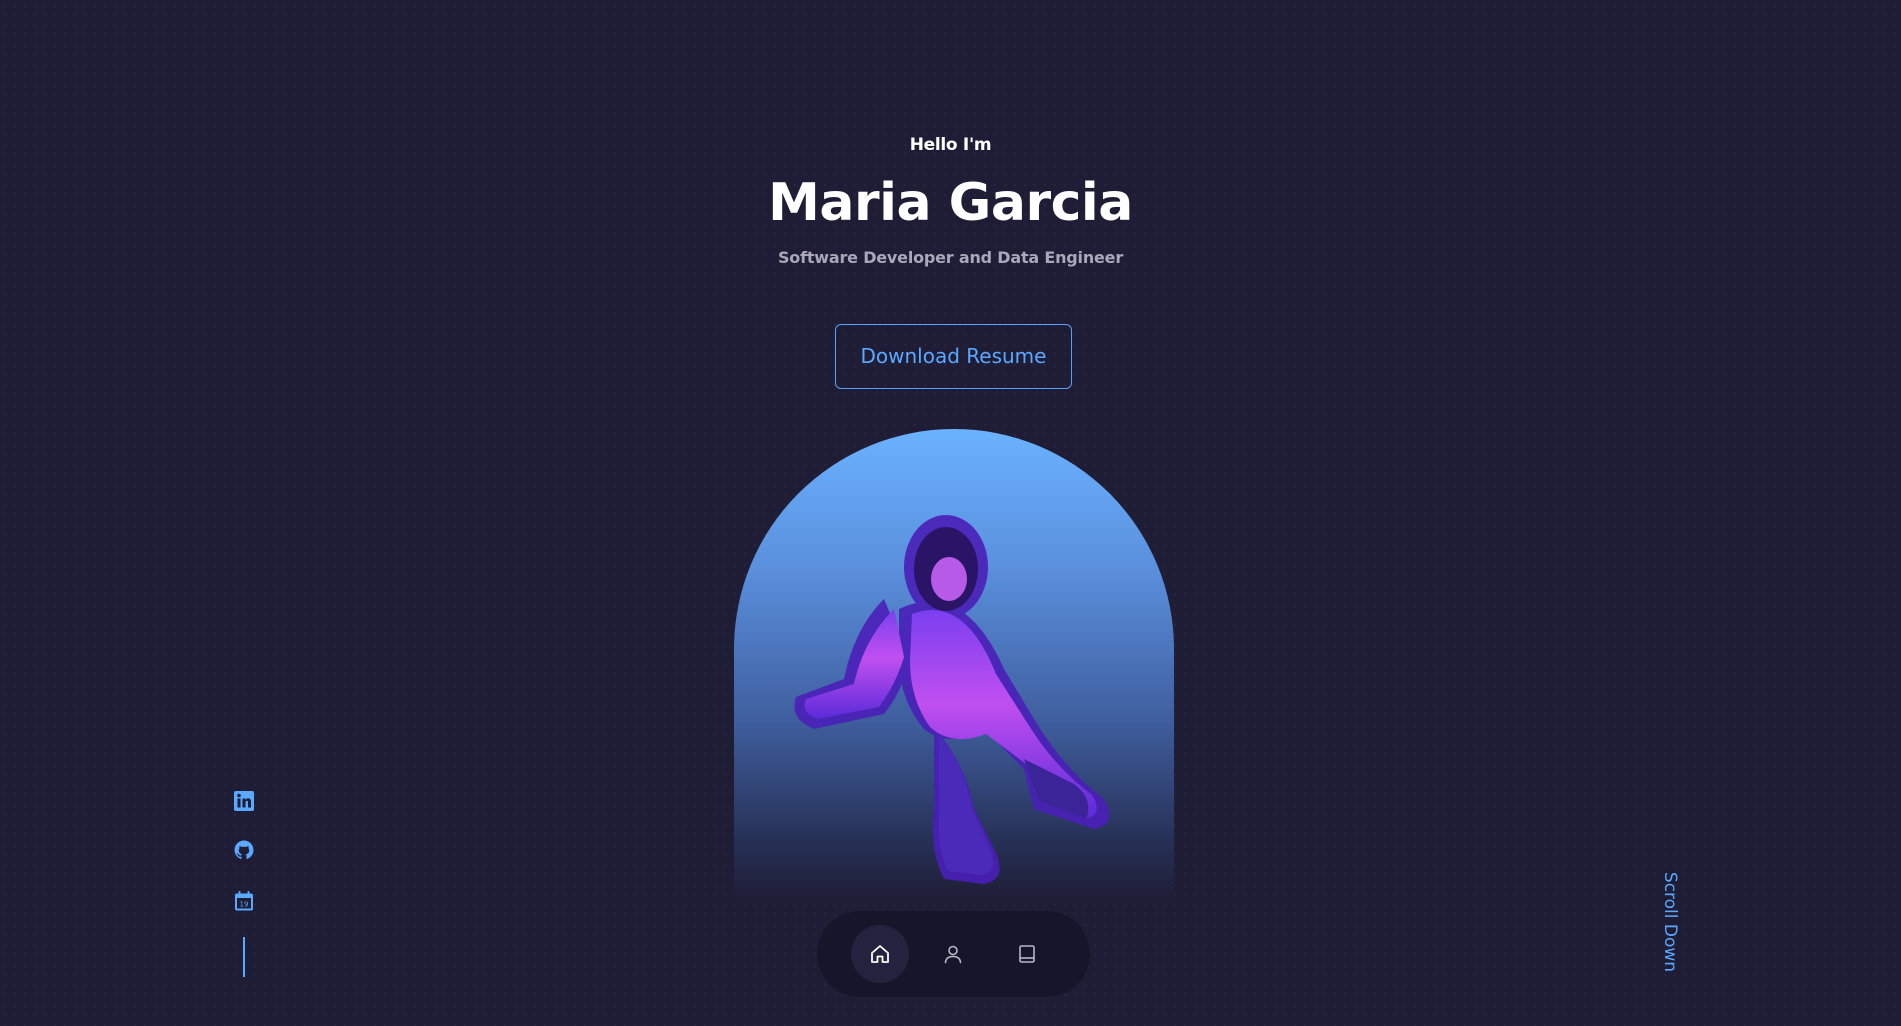 Image resolution: width=1901 pixels, height=1026 pixels. I want to click on bottom-navbar, so click(953, 954).